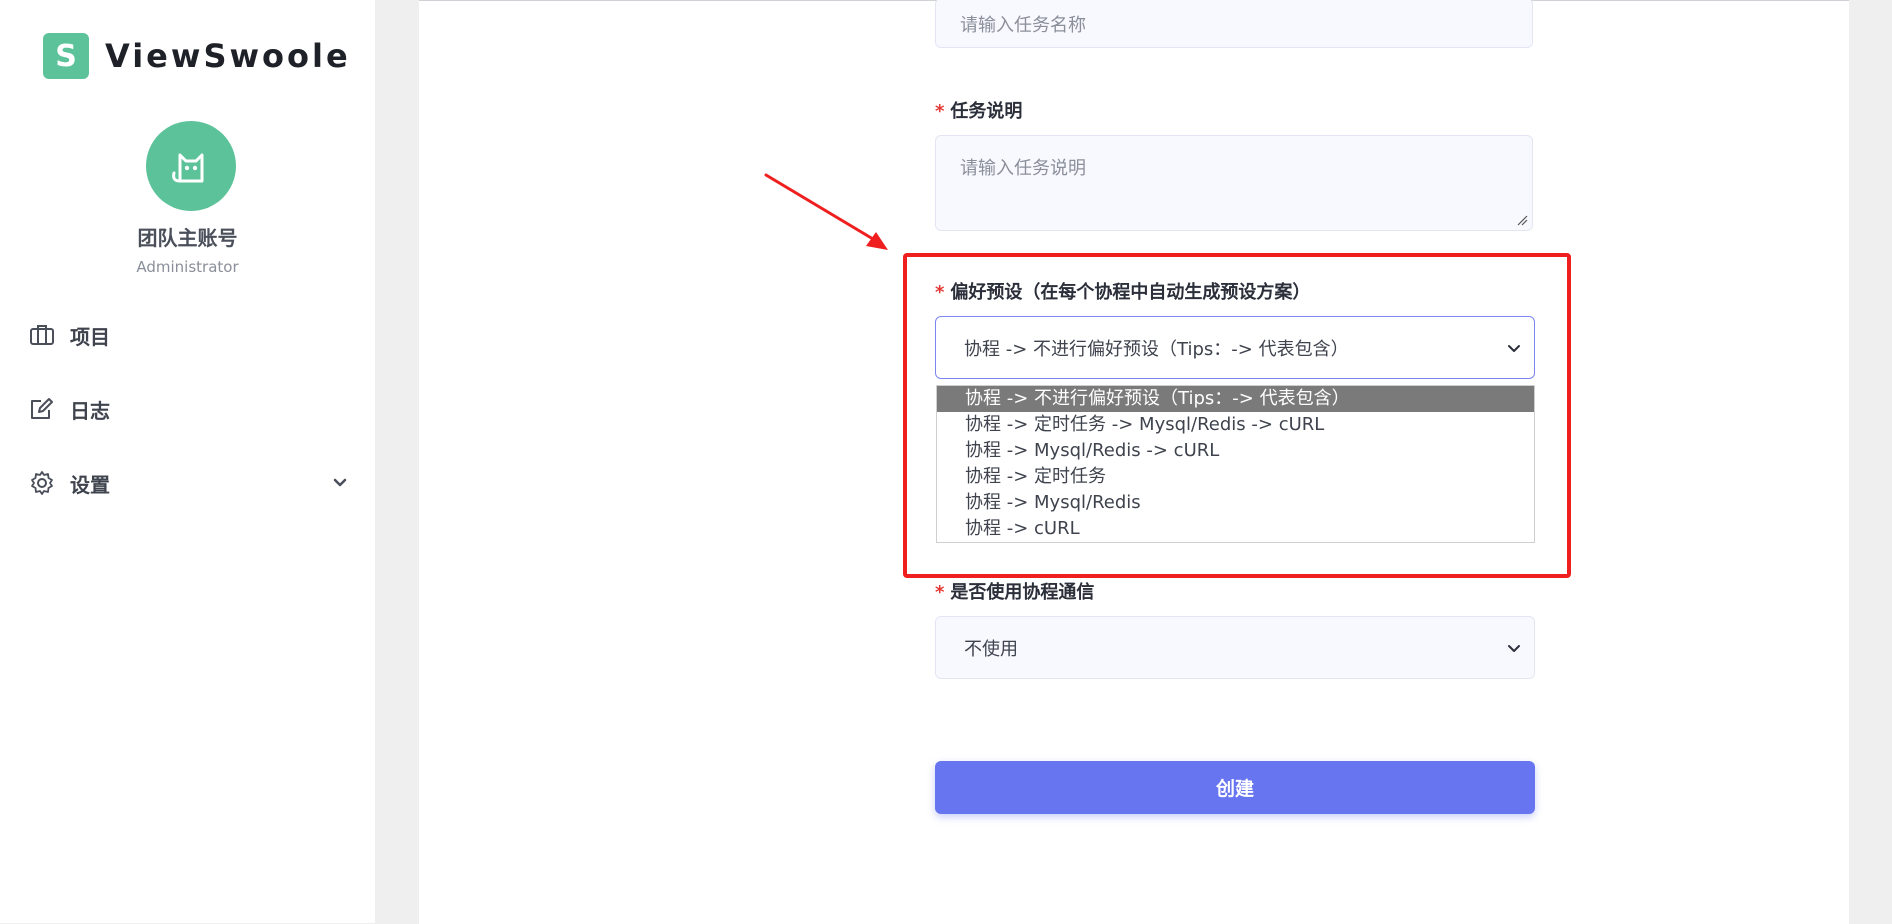 This screenshot has width=1892, height=924. What do you see at coordinates (188, 168) in the screenshot?
I see `cat-avatar-icon` at bounding box center [188, 168].